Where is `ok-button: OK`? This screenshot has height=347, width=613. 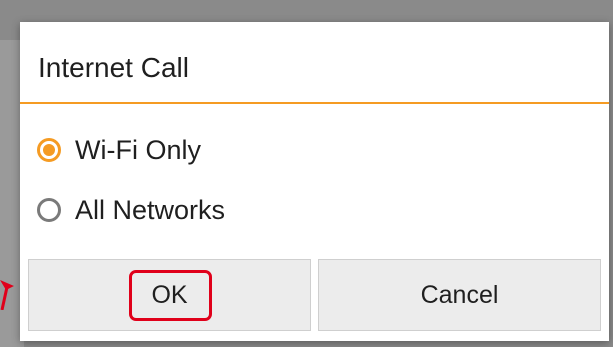 ok-button: OK is located at coordinates (169, 295).